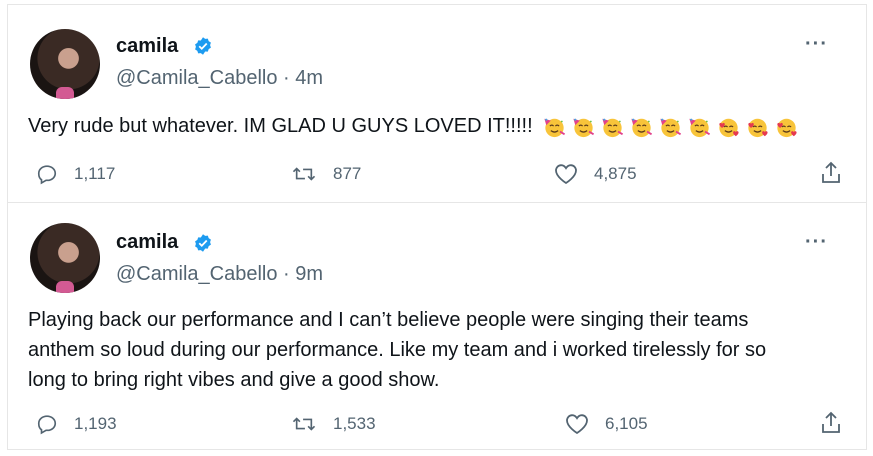 The width and height of the screenshot is (873, 456). Describe the element at coordinates (95, 423) in the screenshot. I see `reply-count: 1,193` at that location.